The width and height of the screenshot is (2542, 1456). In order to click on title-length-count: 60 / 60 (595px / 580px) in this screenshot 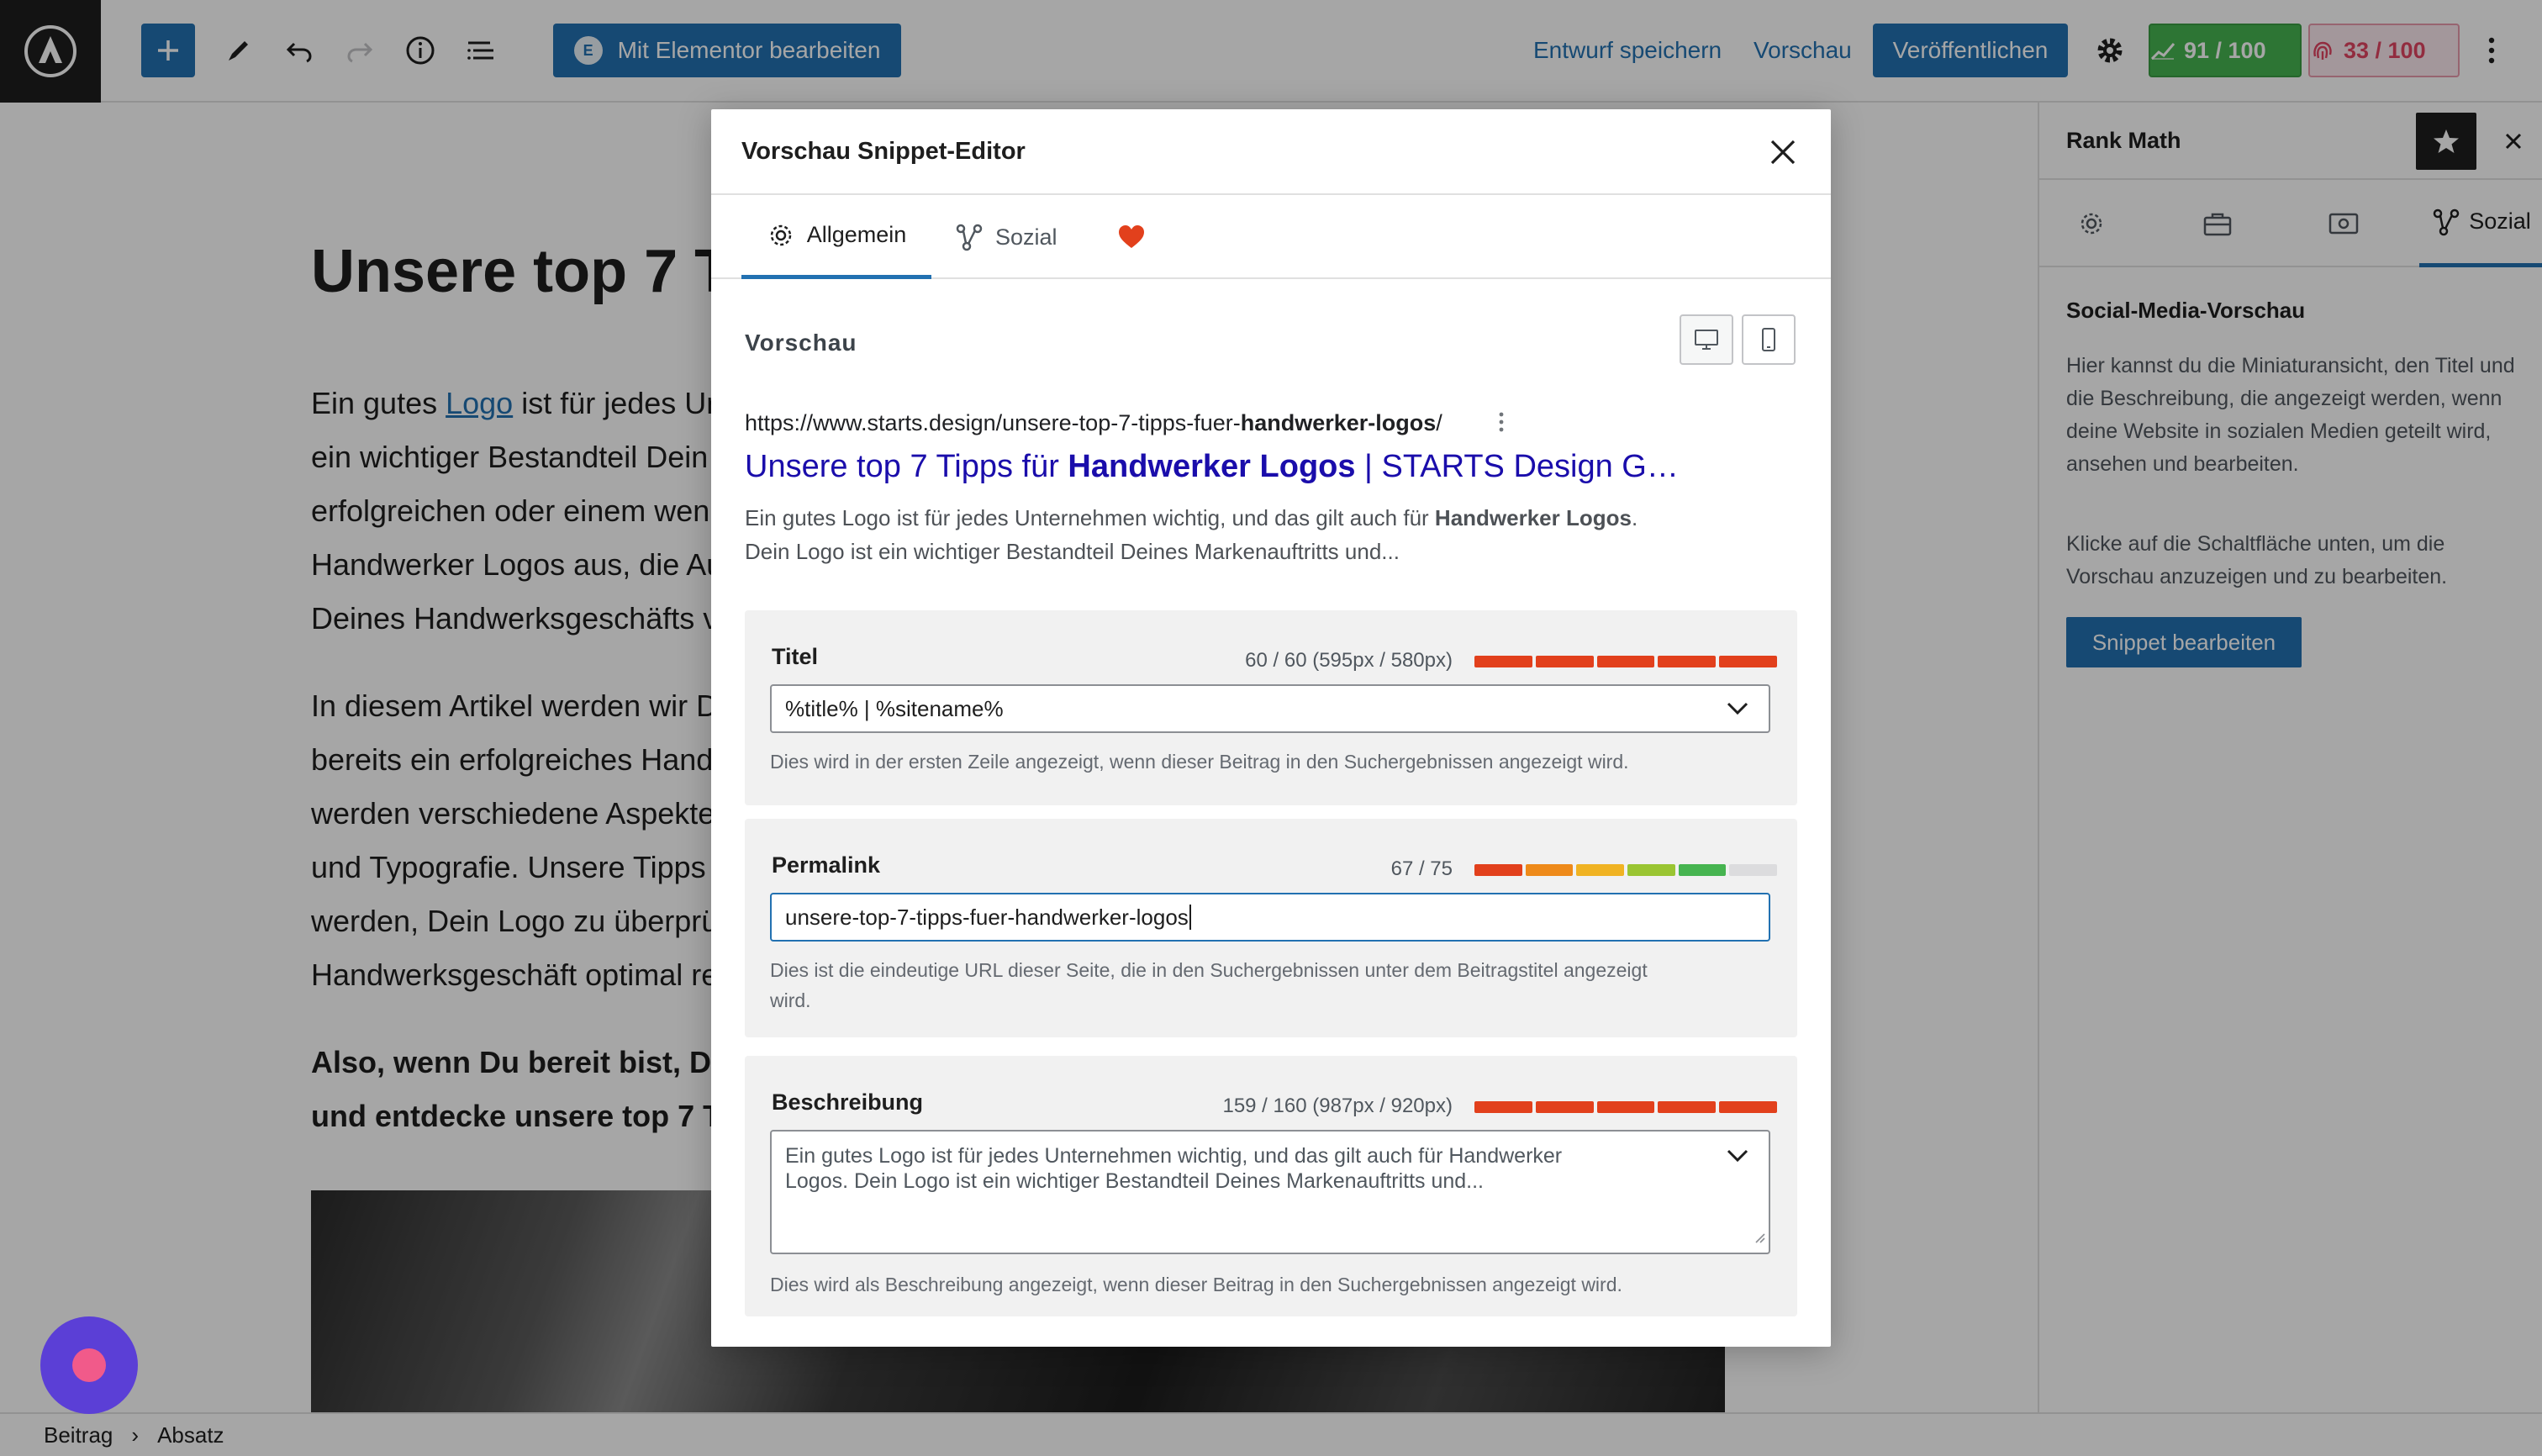, I will do `click(1349, 660)`.